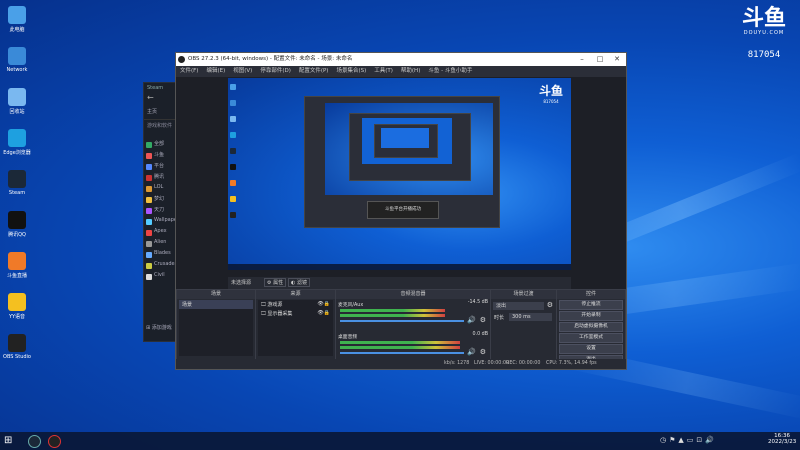  What do you see at coordinates (351, 71) in the screenshot?
I see `menu-item: 场景集合(S)` at bounding box center [351, 71].